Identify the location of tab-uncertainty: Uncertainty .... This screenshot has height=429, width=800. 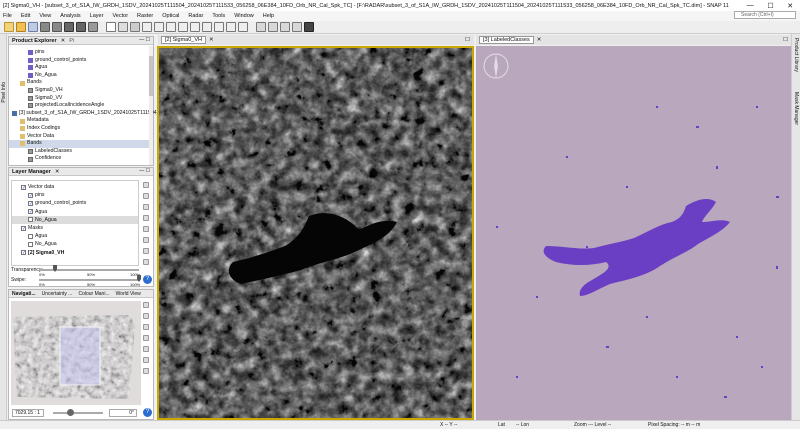
(57, 294).